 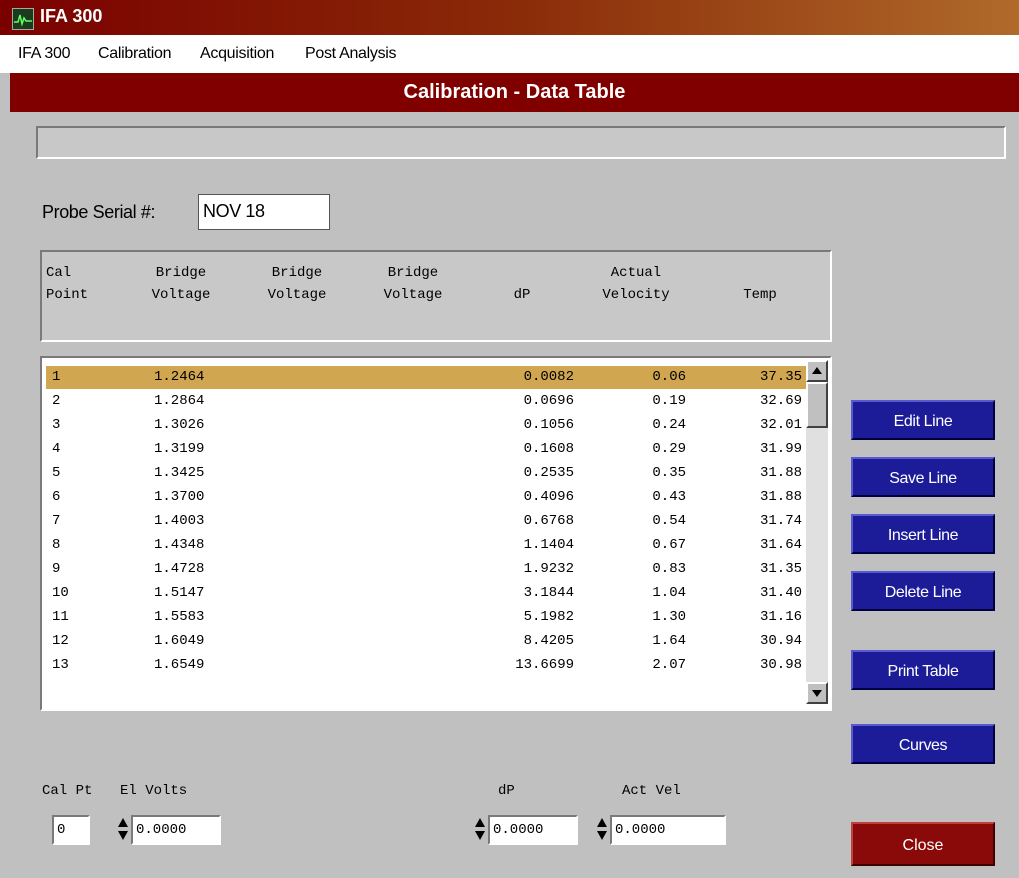 What do you see at coordinates (123, 829) in the screenshot?
I see `el-volts-spinner-icon` at bounding box center [123, 829].